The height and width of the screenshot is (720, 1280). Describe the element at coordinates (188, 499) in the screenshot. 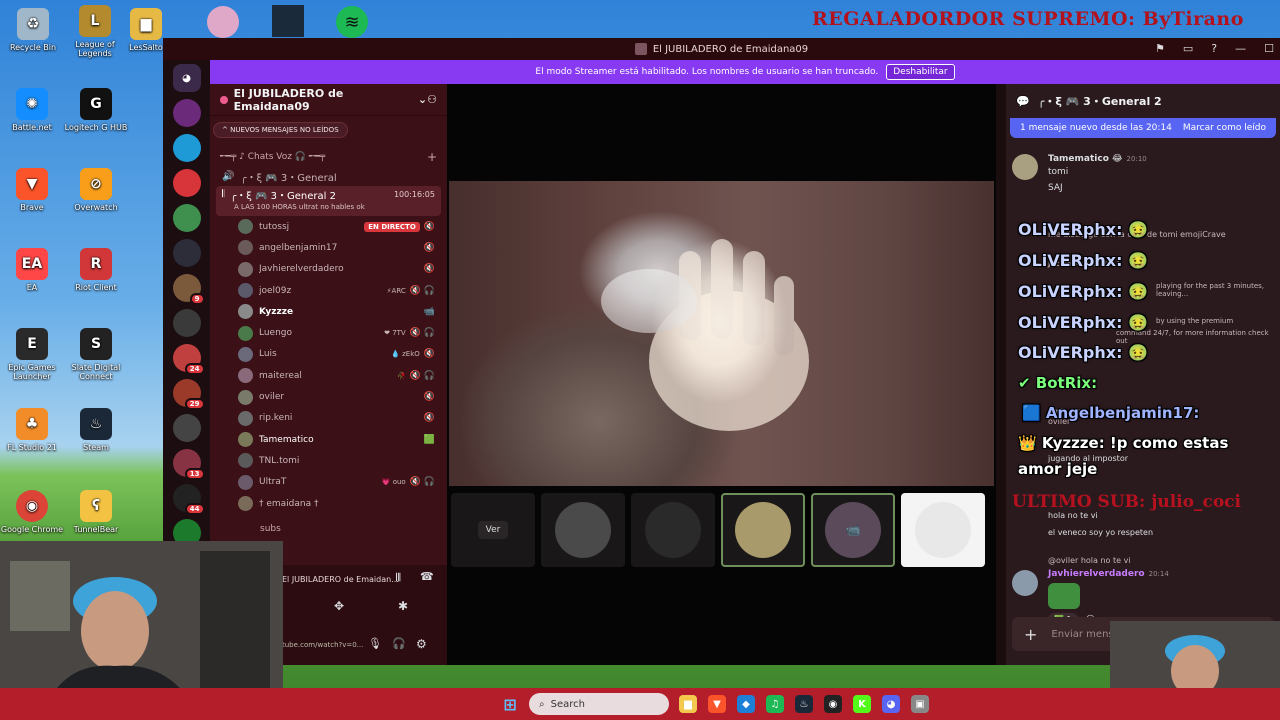

I see `server-icon: 44` at that location.